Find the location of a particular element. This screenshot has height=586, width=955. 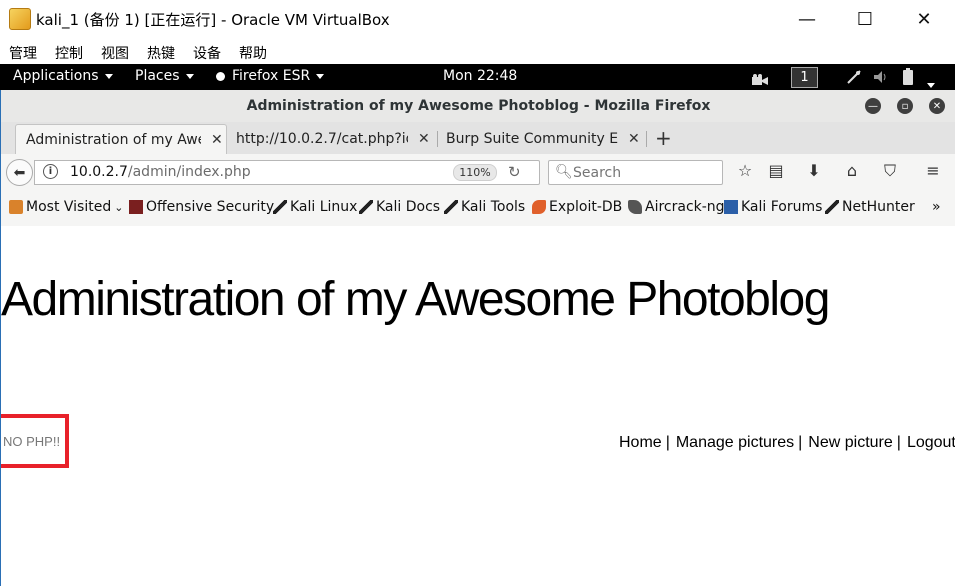

bookmark-exploit-db: Exploit-DB is located at coordinates (577, 207).